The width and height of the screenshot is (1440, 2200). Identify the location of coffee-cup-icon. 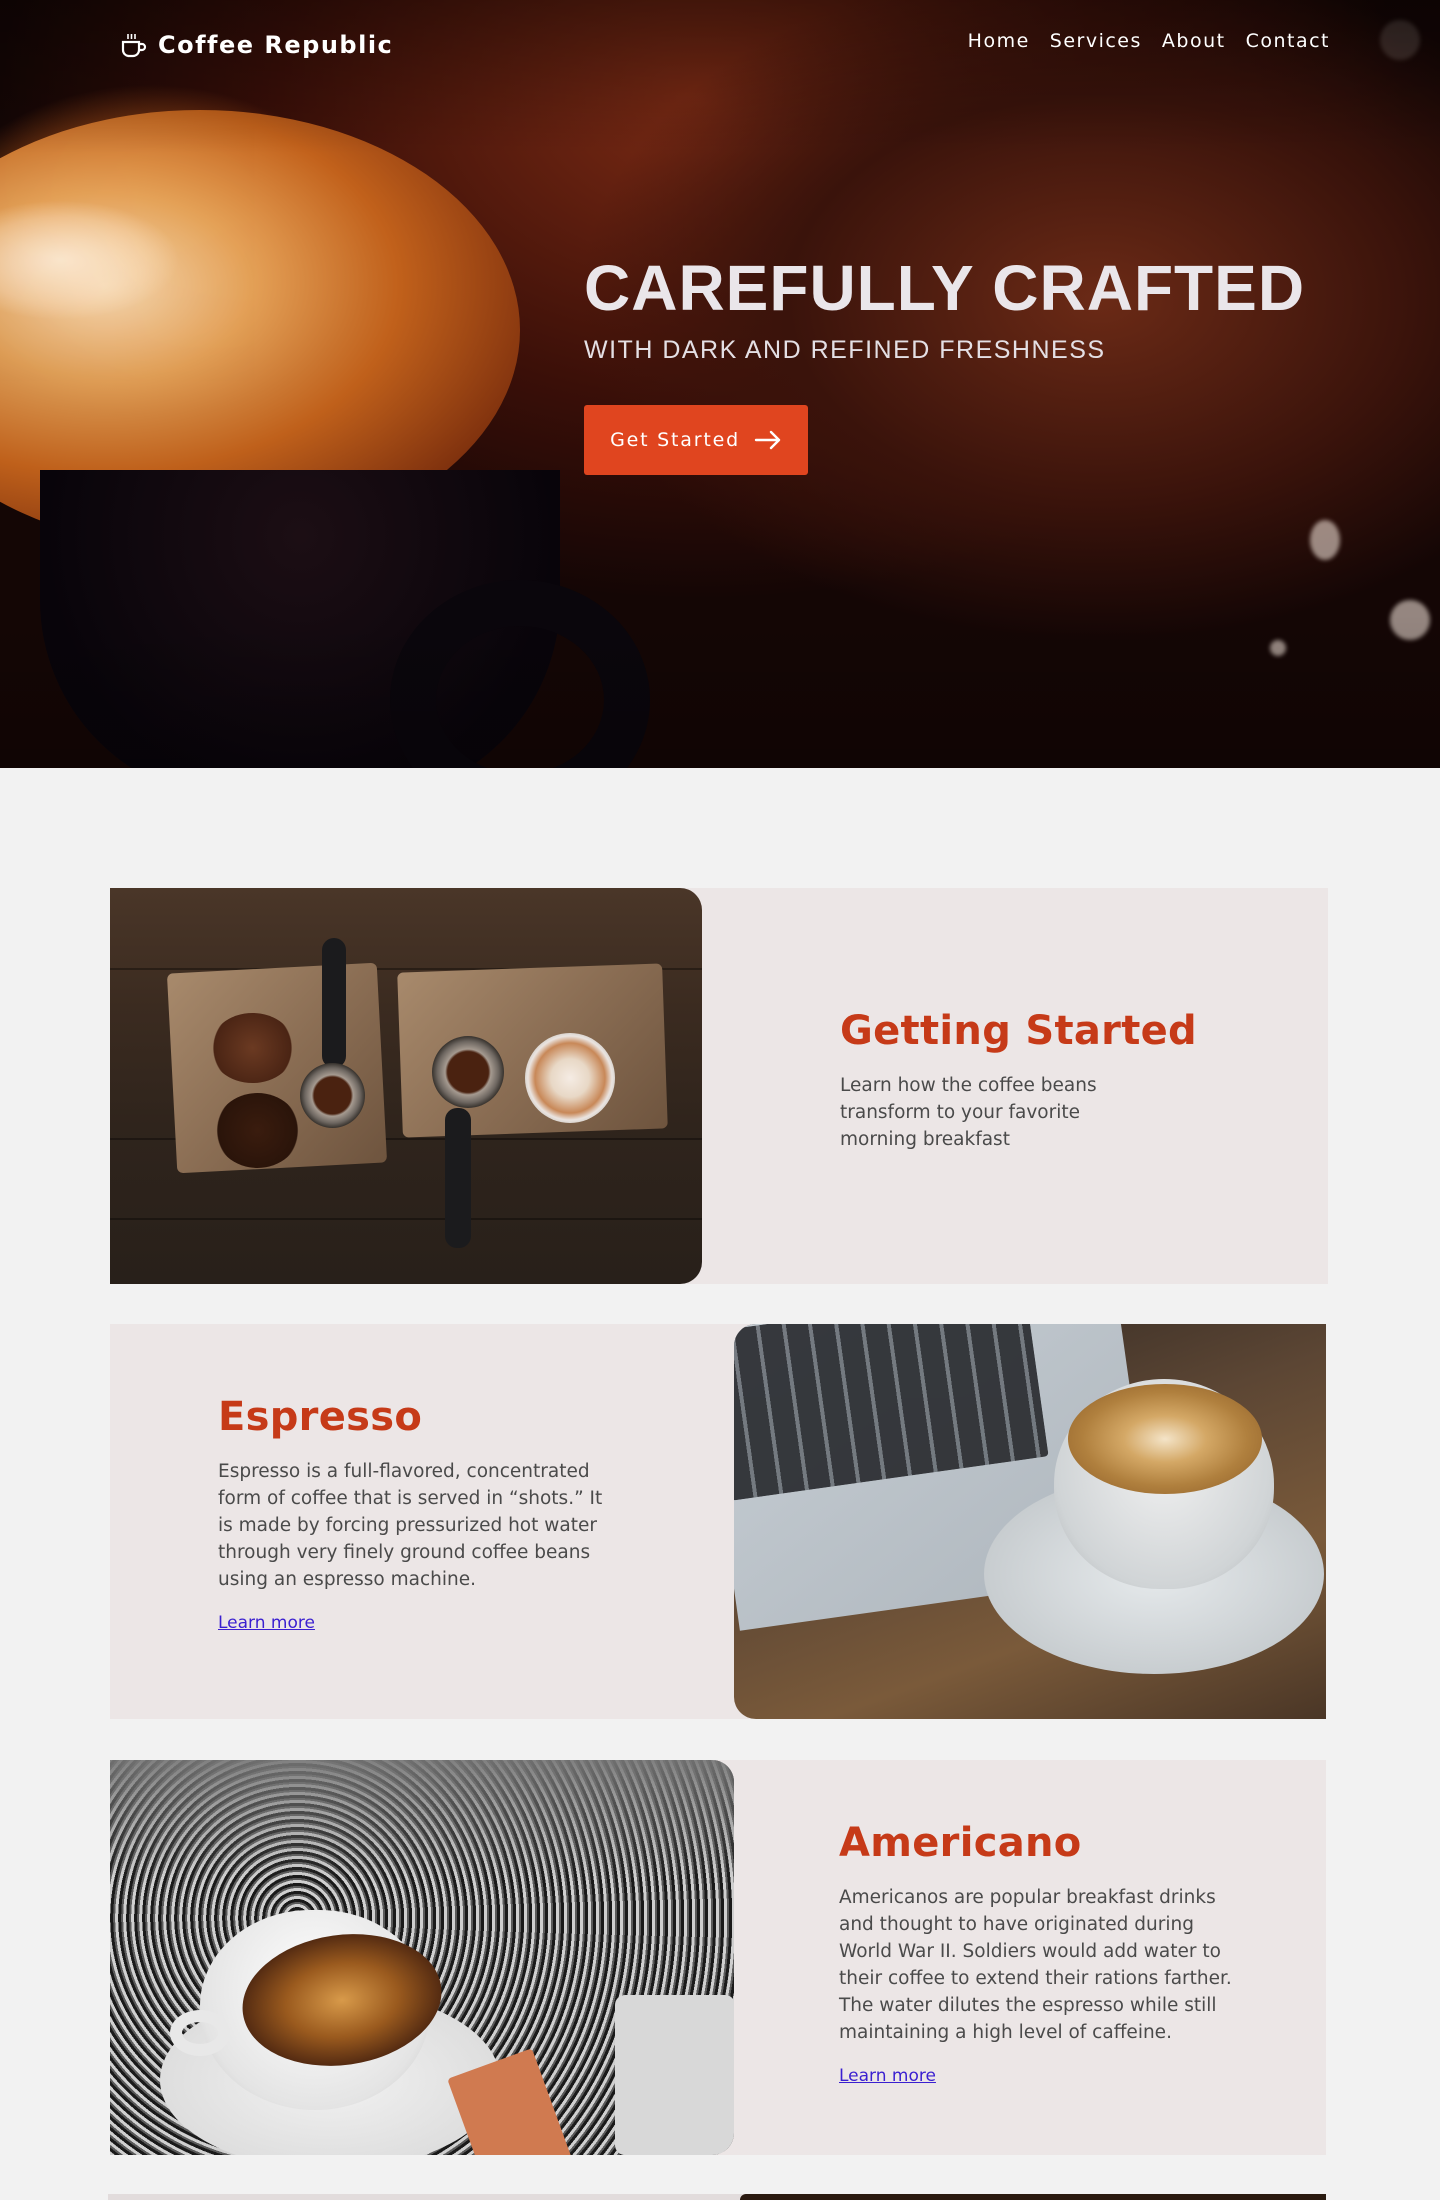
(134, 46).